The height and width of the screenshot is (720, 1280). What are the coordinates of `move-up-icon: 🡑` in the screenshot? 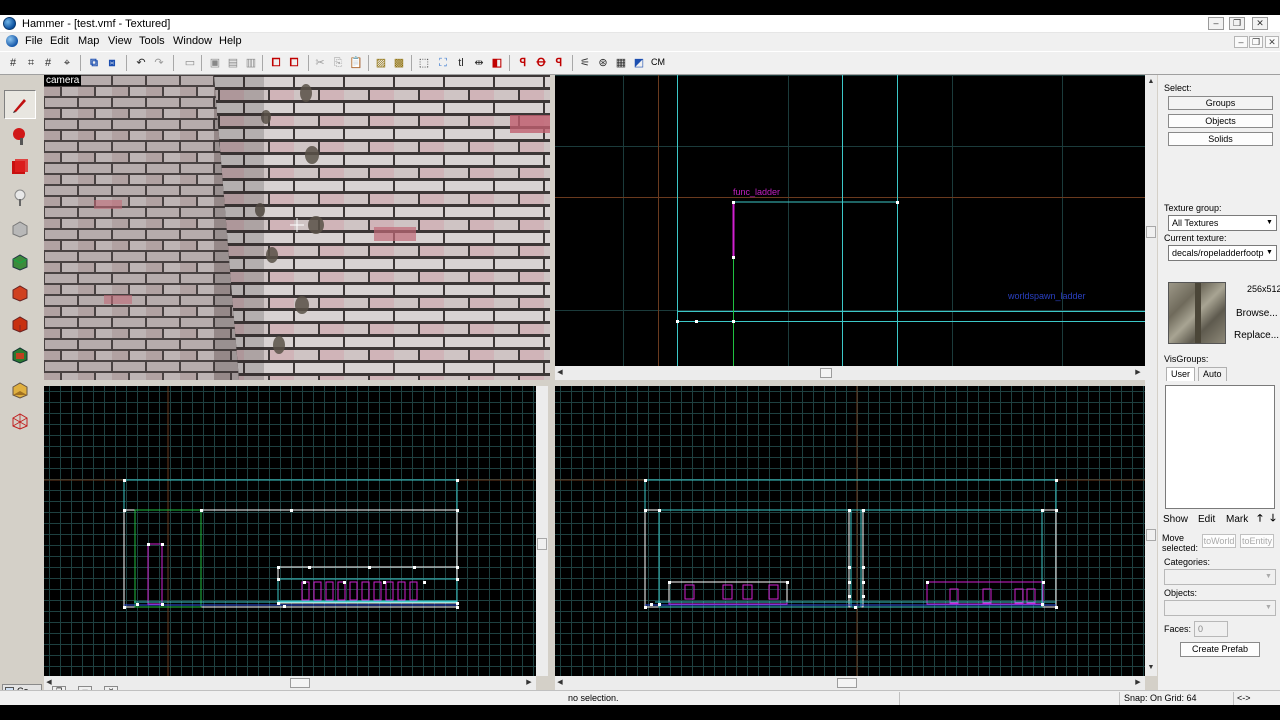 It's located at (1260, 519).